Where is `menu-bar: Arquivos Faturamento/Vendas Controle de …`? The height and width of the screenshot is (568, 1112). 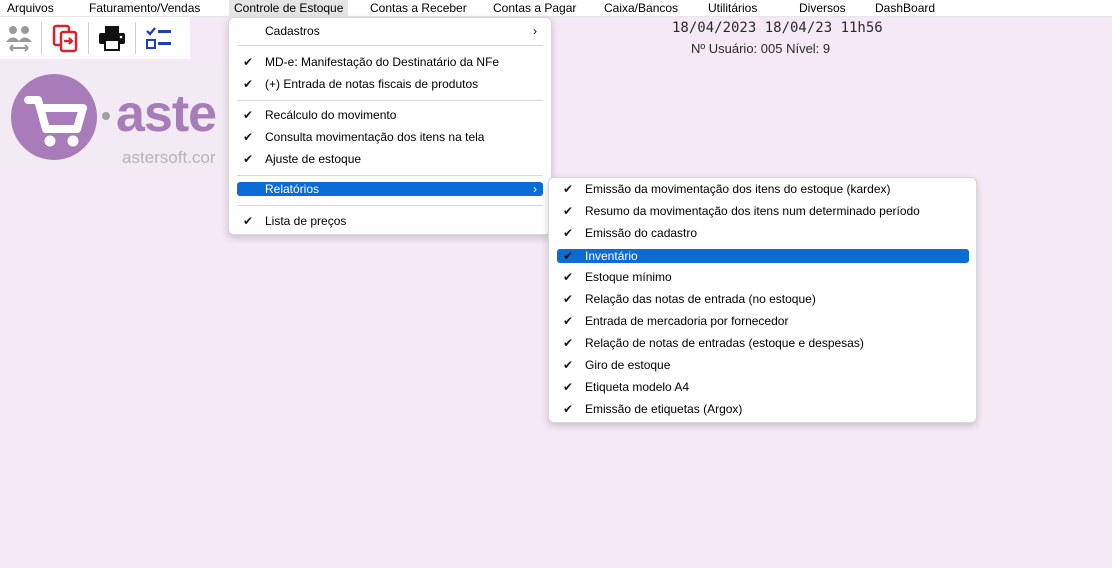 menu-bar: Arquivos Faturamento/Vendas Controle de … is located at coordinates (556, 8).